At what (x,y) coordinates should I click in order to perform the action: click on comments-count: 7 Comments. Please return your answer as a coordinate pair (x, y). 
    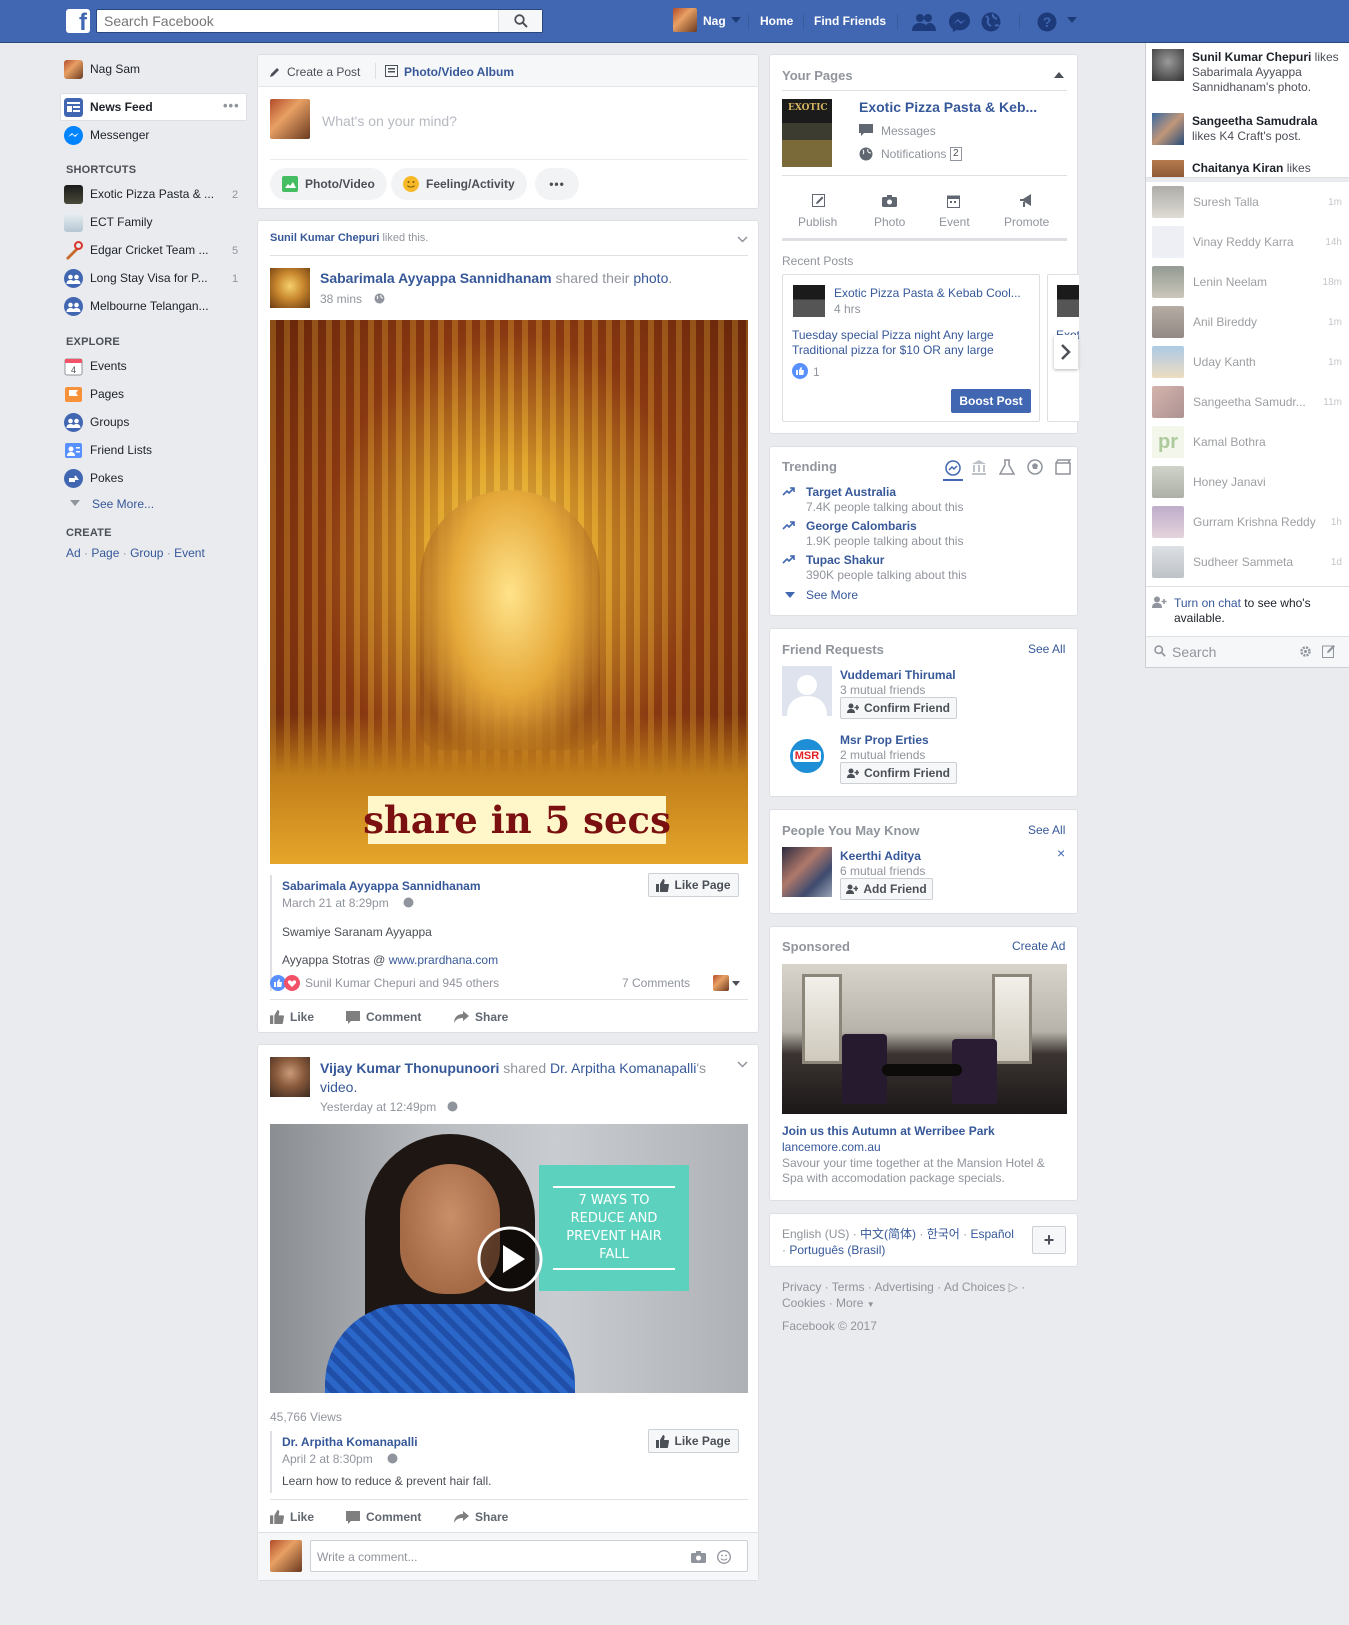
    Looking at the image, I should click on (656, 983).